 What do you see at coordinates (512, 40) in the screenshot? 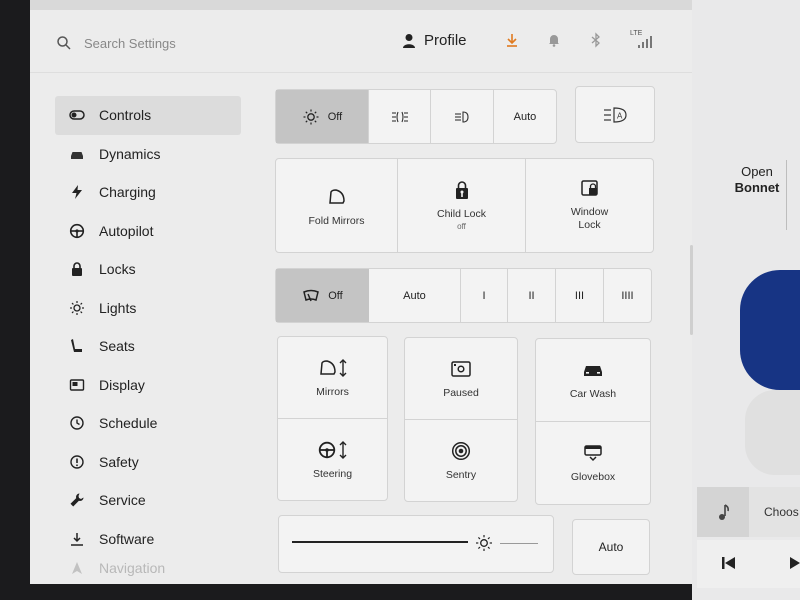
I see `download-icon` at bounding box center [512, 40].